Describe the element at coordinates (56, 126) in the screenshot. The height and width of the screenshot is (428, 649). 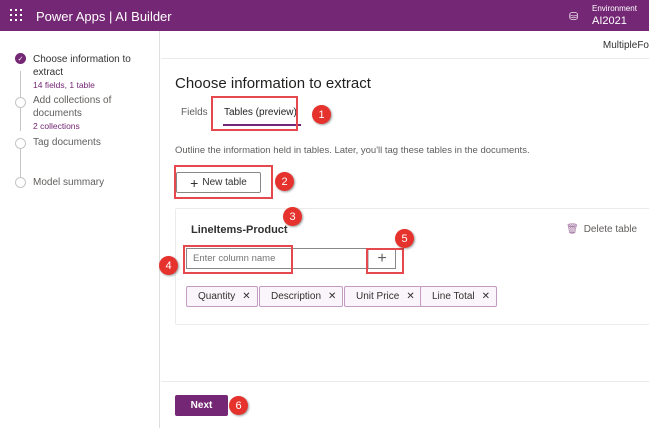
I see `step-sub: 2 collections` at that location.